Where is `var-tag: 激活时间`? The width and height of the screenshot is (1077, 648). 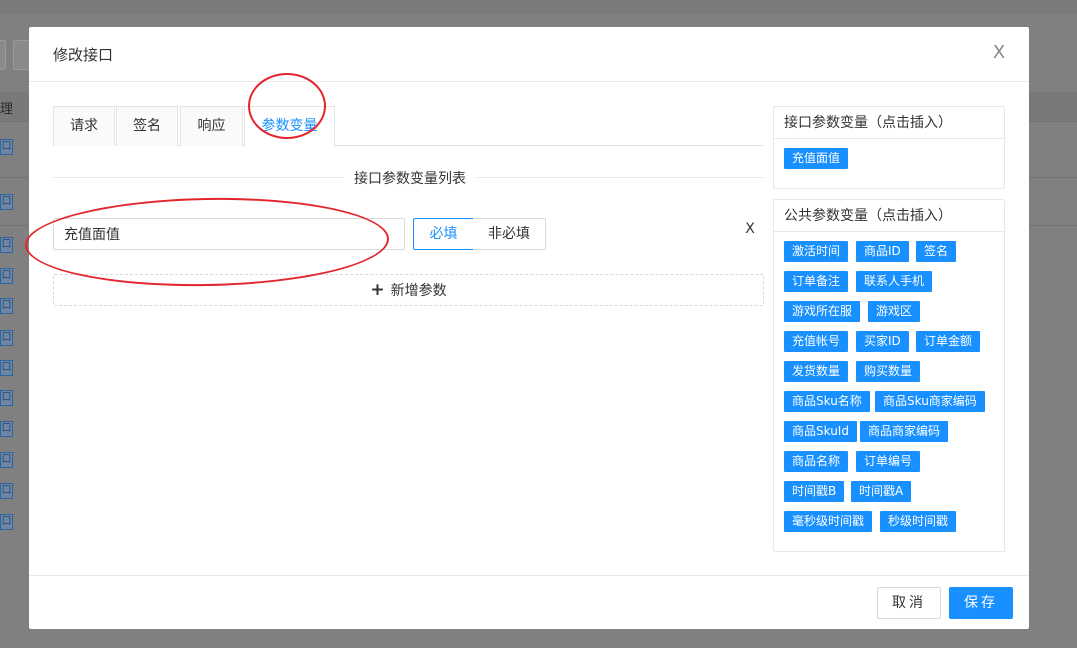 var-tag: 激活时间 is located at coordinates (816, 251).